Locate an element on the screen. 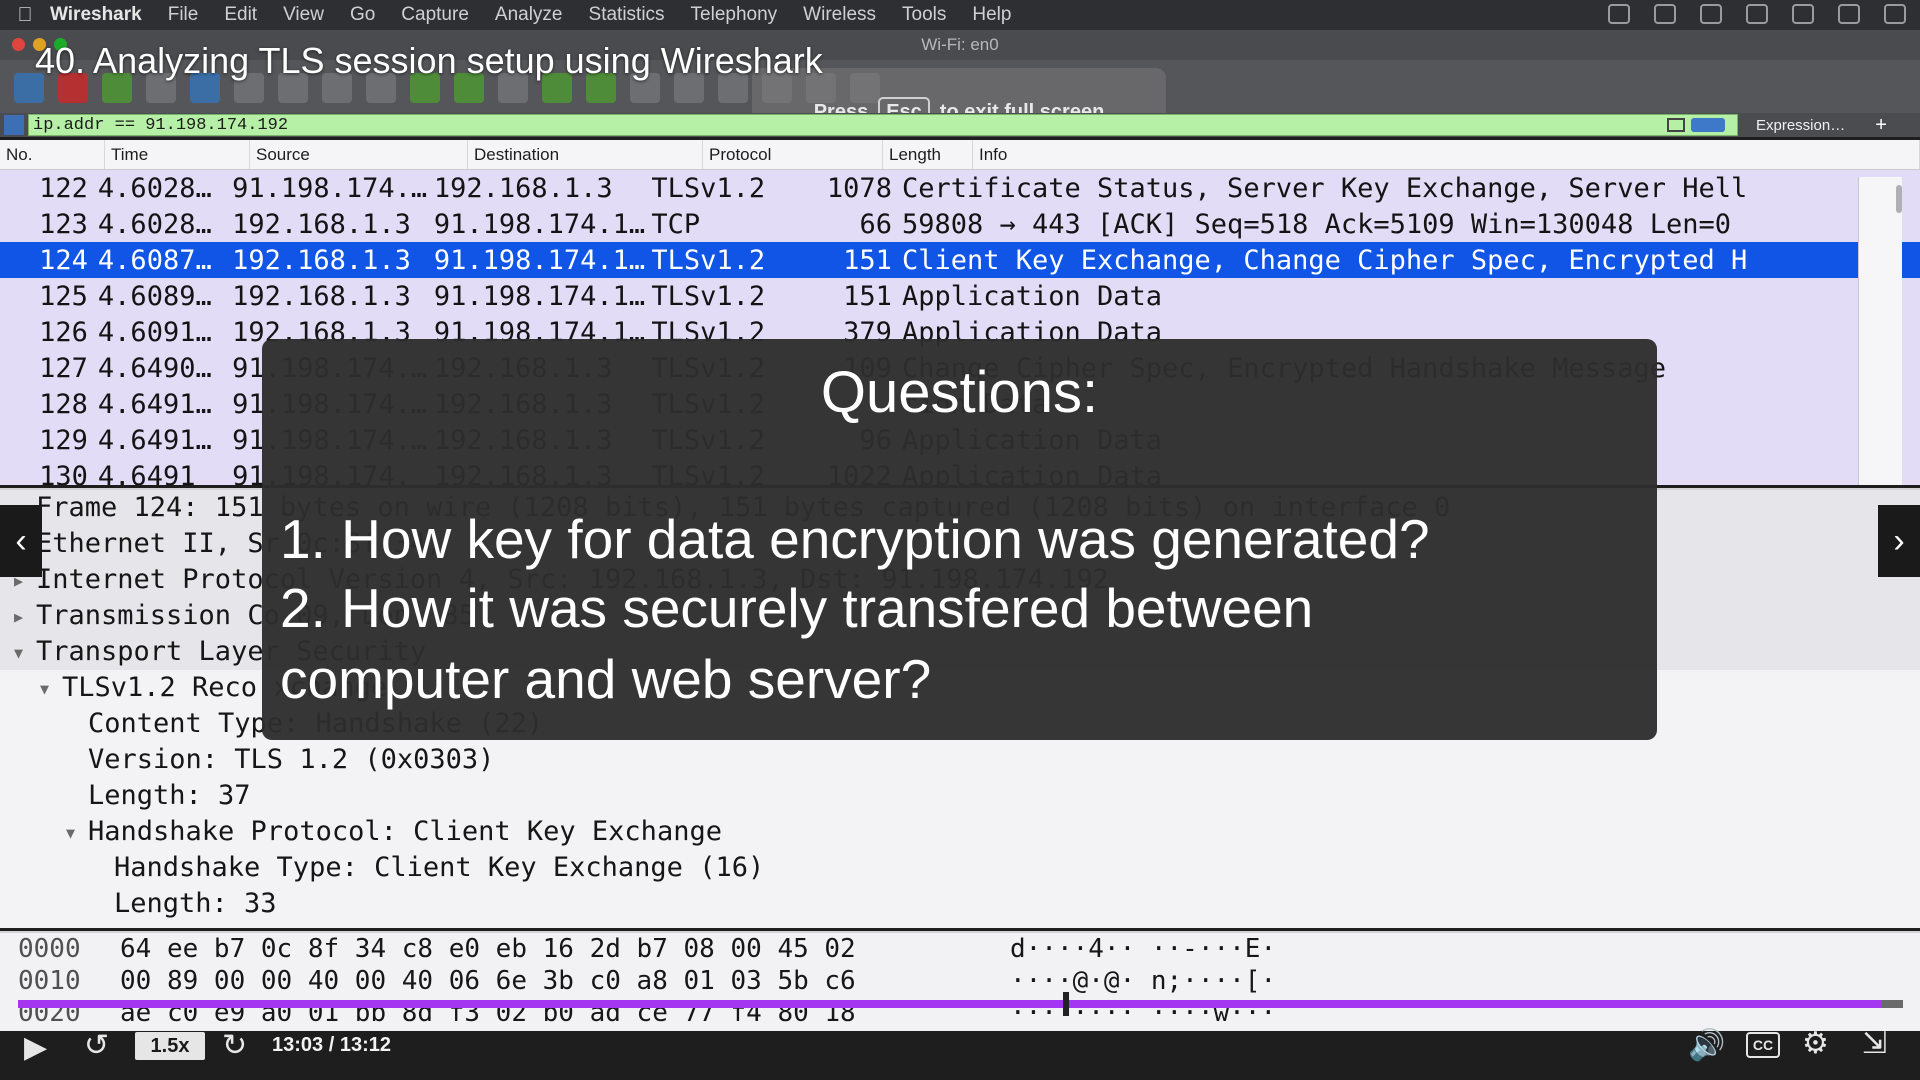  column-header-info: Info is located at coordinates (1446, 154).